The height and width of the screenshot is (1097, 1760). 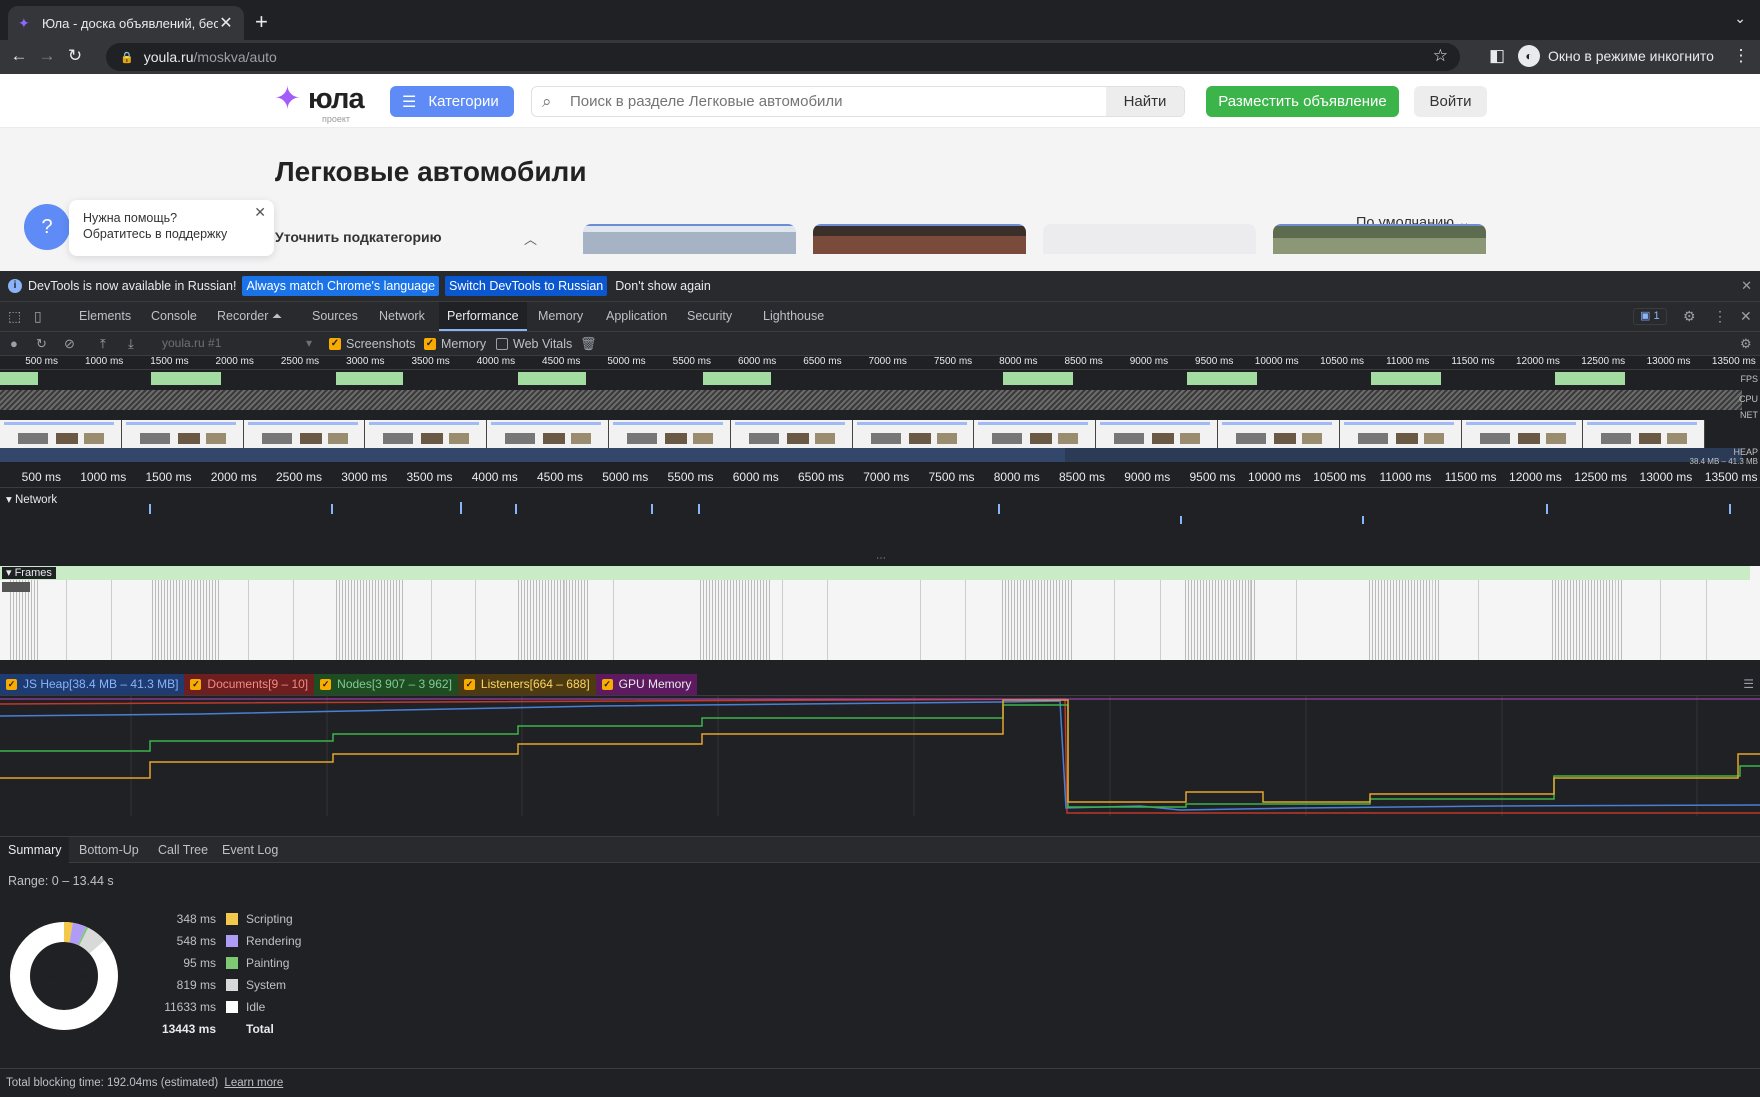 I want to click on switch-language-button: Switch DevTools to Russian, so click(x=526, y=286).